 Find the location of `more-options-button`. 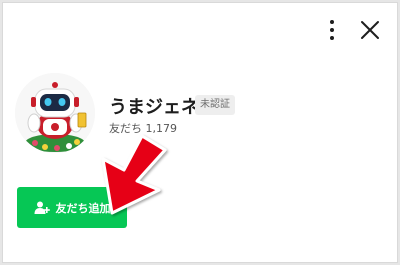

more-options-button is located at coordinates (332, 30).